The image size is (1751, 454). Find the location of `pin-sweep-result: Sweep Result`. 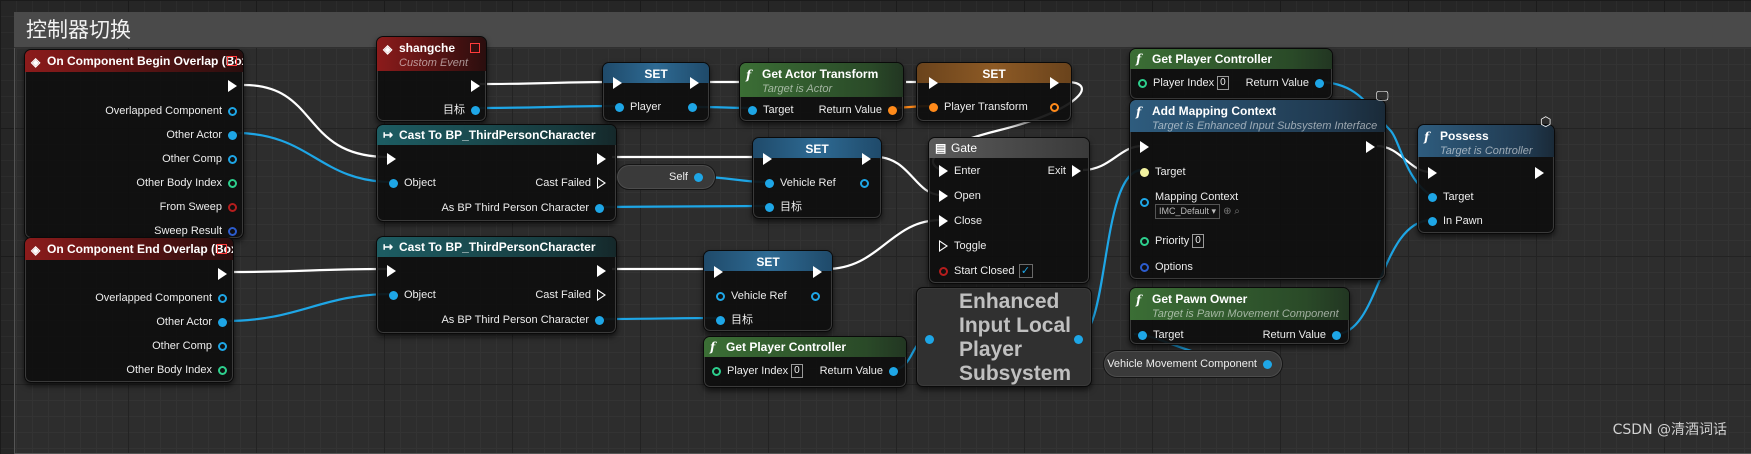

pin-sweep-result: Sweep Result is located at coordinates (195, 231).